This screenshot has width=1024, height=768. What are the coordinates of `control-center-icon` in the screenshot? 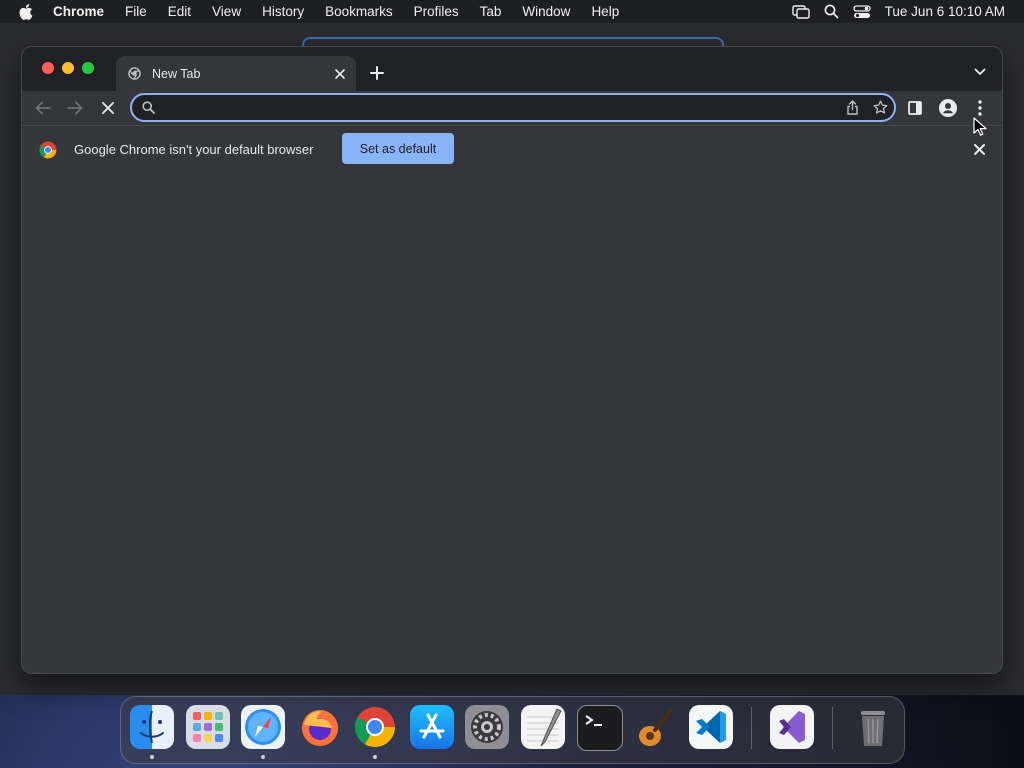 It's located at (862, 11).